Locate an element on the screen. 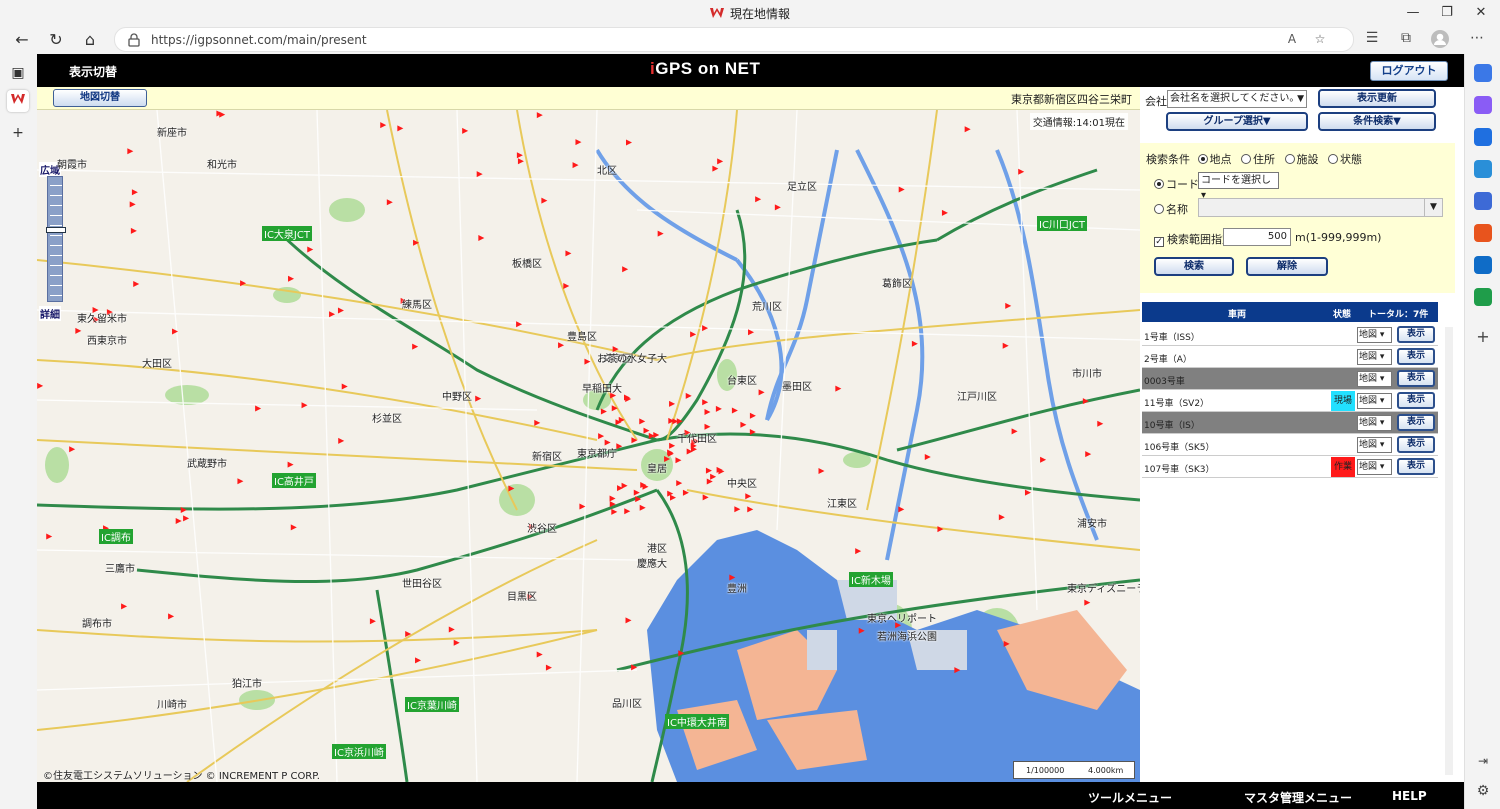  clear-button: 解除 is located at coordinates (1287, 266).